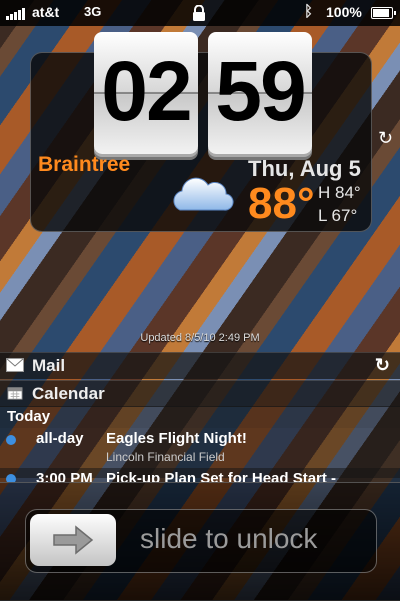 This screenshot has width=400, height=601. I want to click on calendar-label: Calendar, so click(68, 393).